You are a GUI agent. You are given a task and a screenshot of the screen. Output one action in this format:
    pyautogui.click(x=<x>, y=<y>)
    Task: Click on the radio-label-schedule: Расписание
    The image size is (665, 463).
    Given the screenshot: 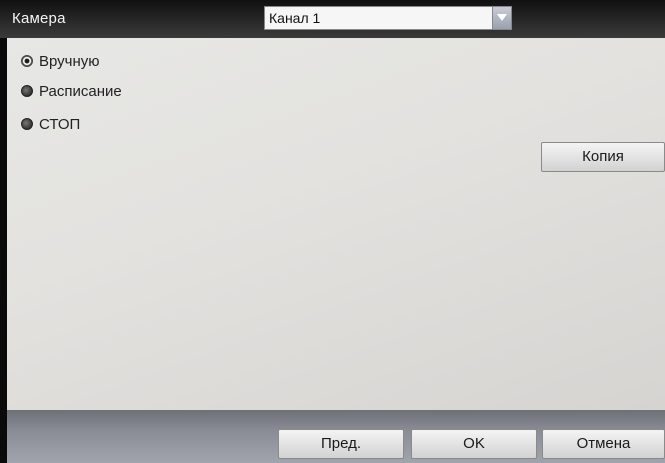 What is the action you would take?
    pyautogui.click(x=80, y=91)
    